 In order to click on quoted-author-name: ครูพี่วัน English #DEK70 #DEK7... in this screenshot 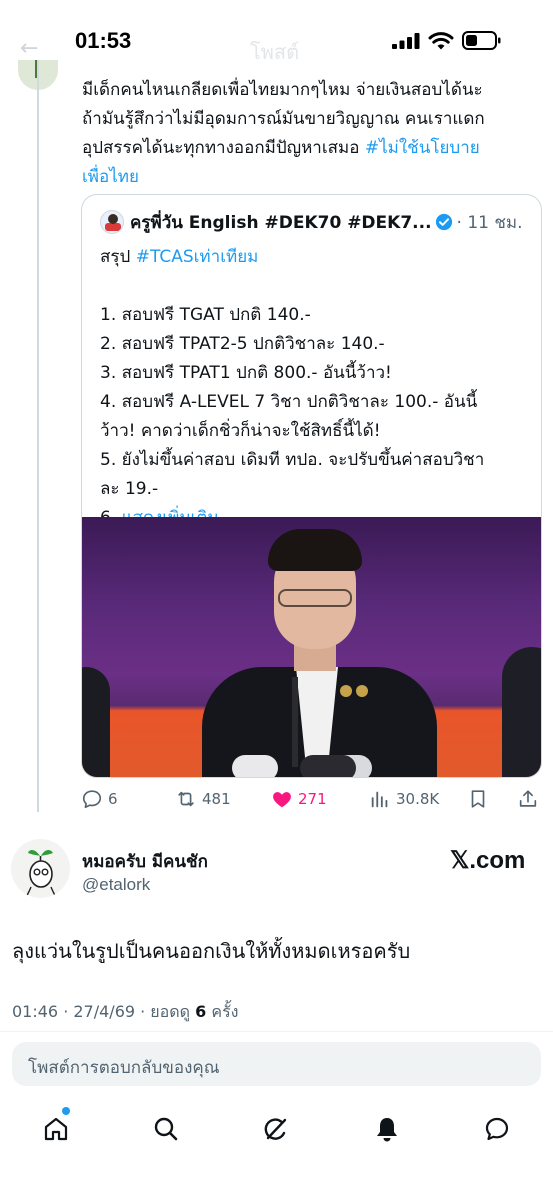, I will do `click(281, 222)`.